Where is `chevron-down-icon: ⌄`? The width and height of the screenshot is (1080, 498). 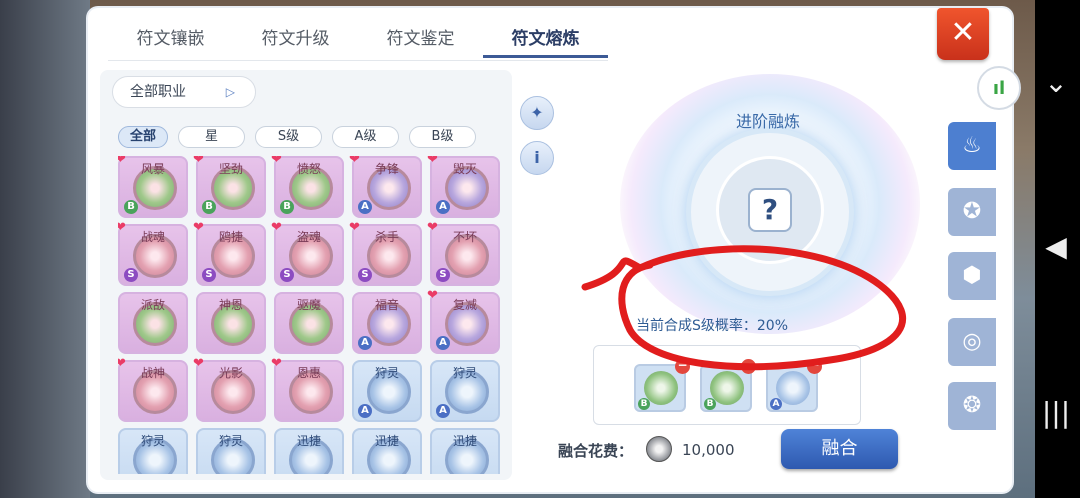
chevron-down-icon: ⌄ is located at coordinates (1056, 82).